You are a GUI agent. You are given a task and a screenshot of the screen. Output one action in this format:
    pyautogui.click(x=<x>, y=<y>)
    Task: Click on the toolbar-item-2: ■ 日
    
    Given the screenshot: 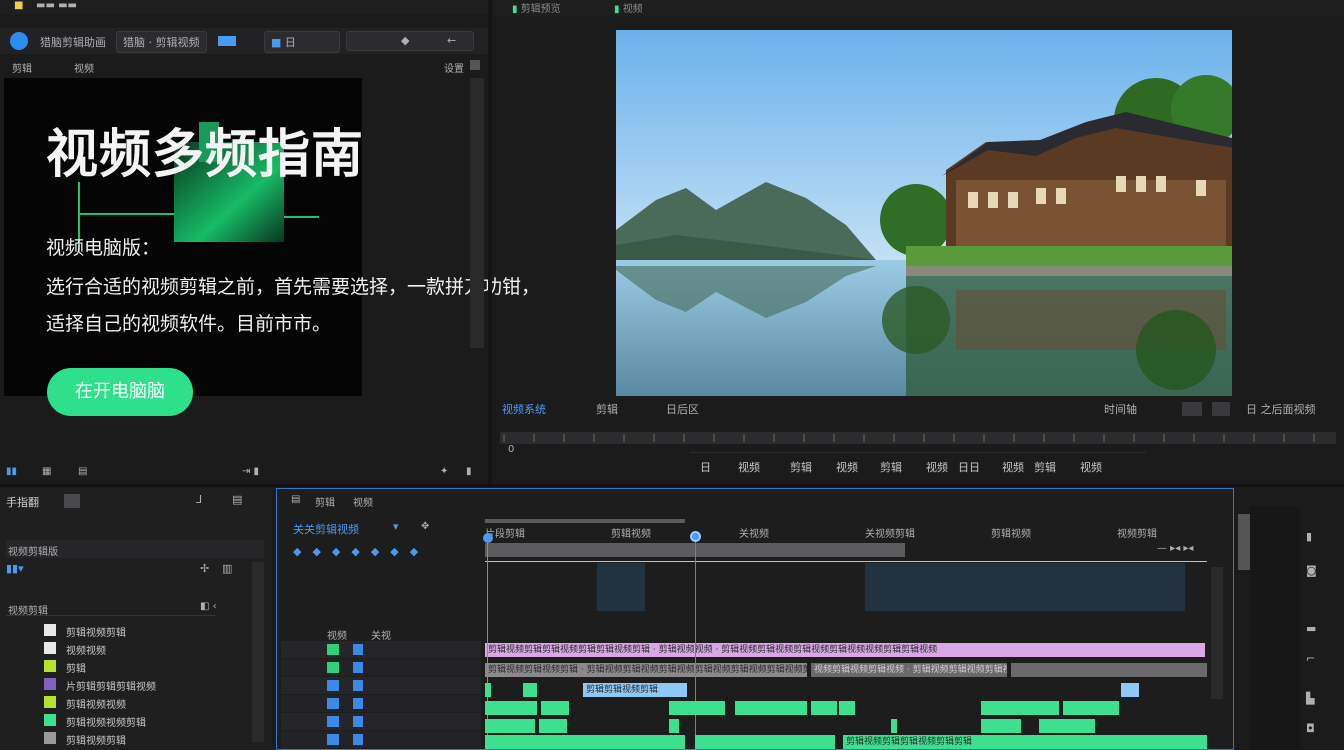 What is the action you would take?
    pyautogui.click(x=302, y=42)
    